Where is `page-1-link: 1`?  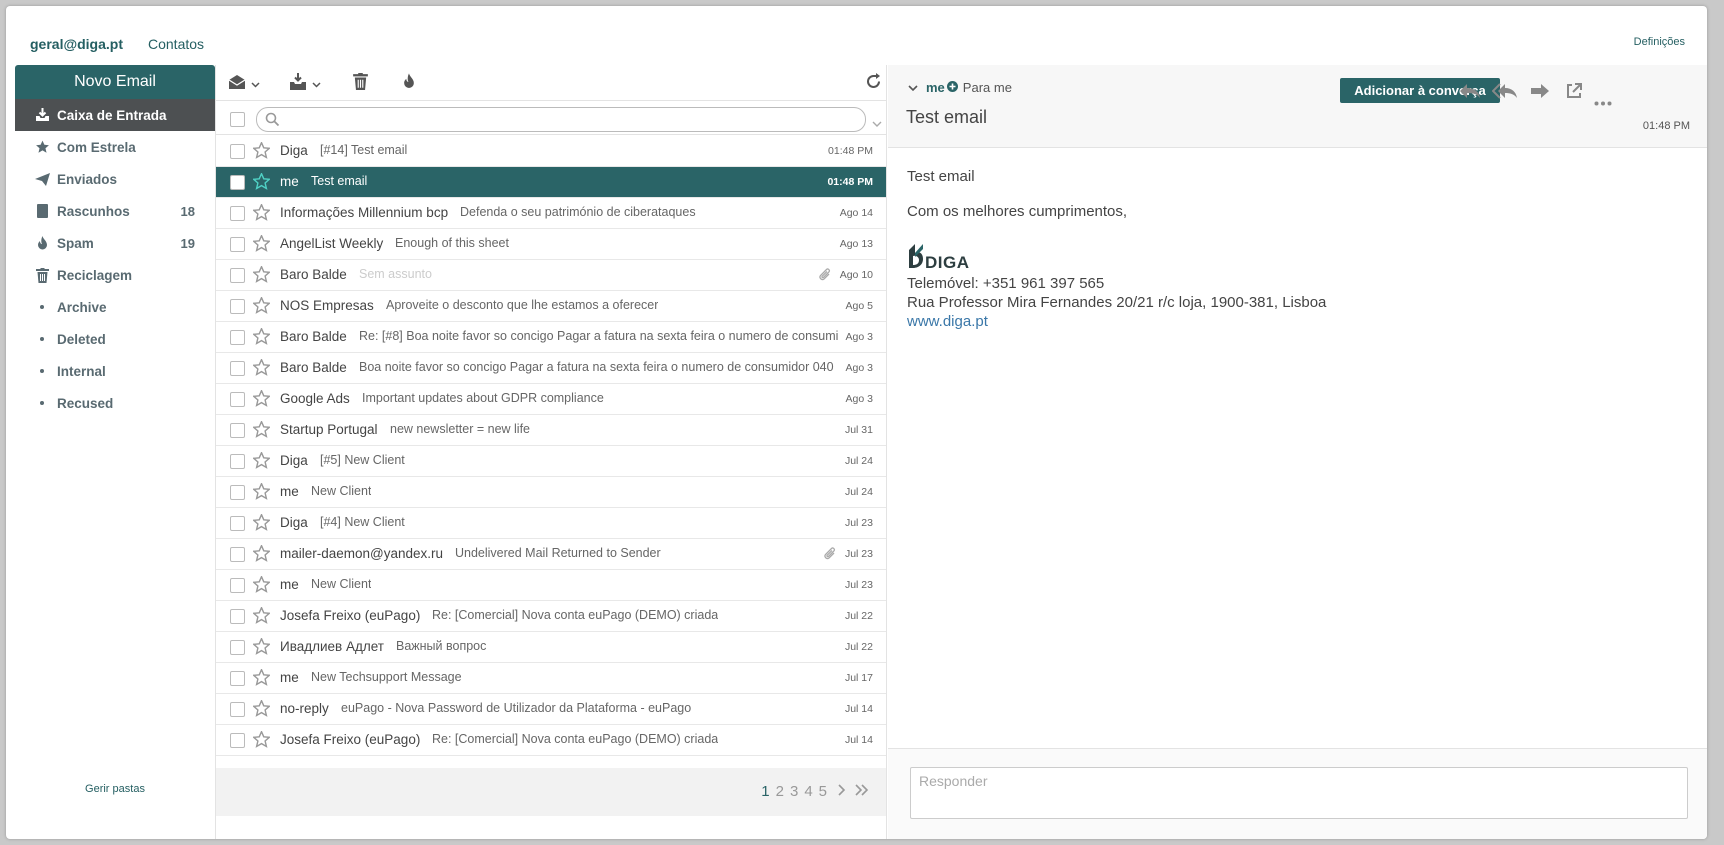 page-1-link: 1 is located at coordinates (765, 791).